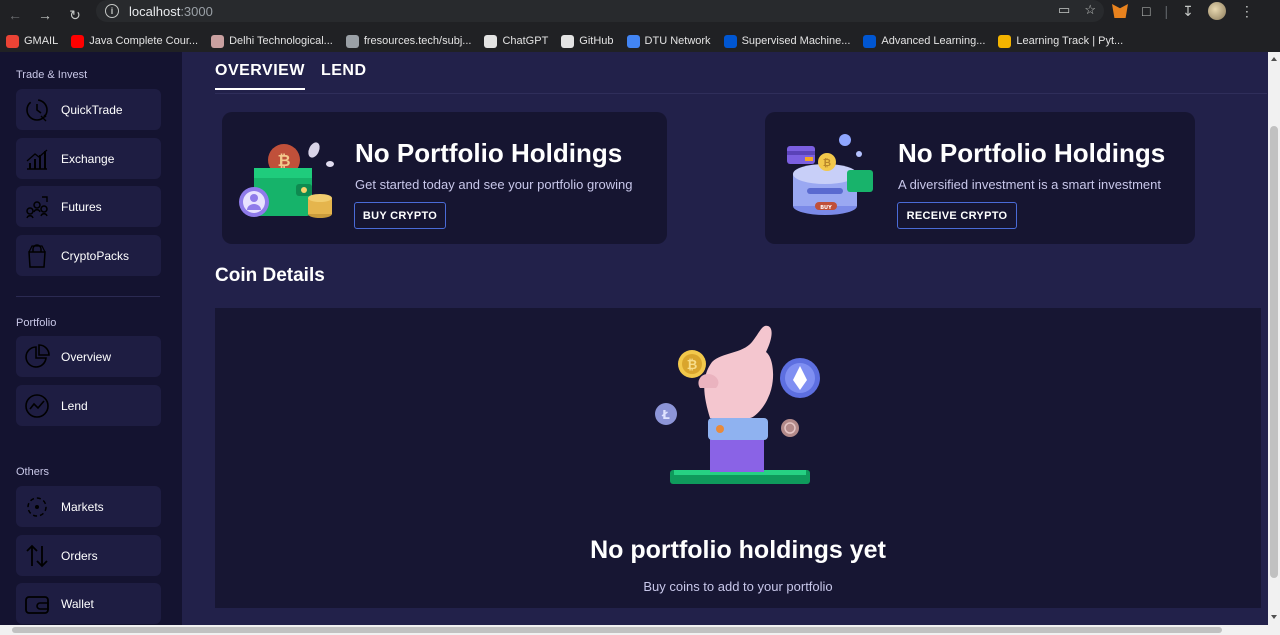  I want to click on coin-details-title: Coin Details, so click(270, 275).